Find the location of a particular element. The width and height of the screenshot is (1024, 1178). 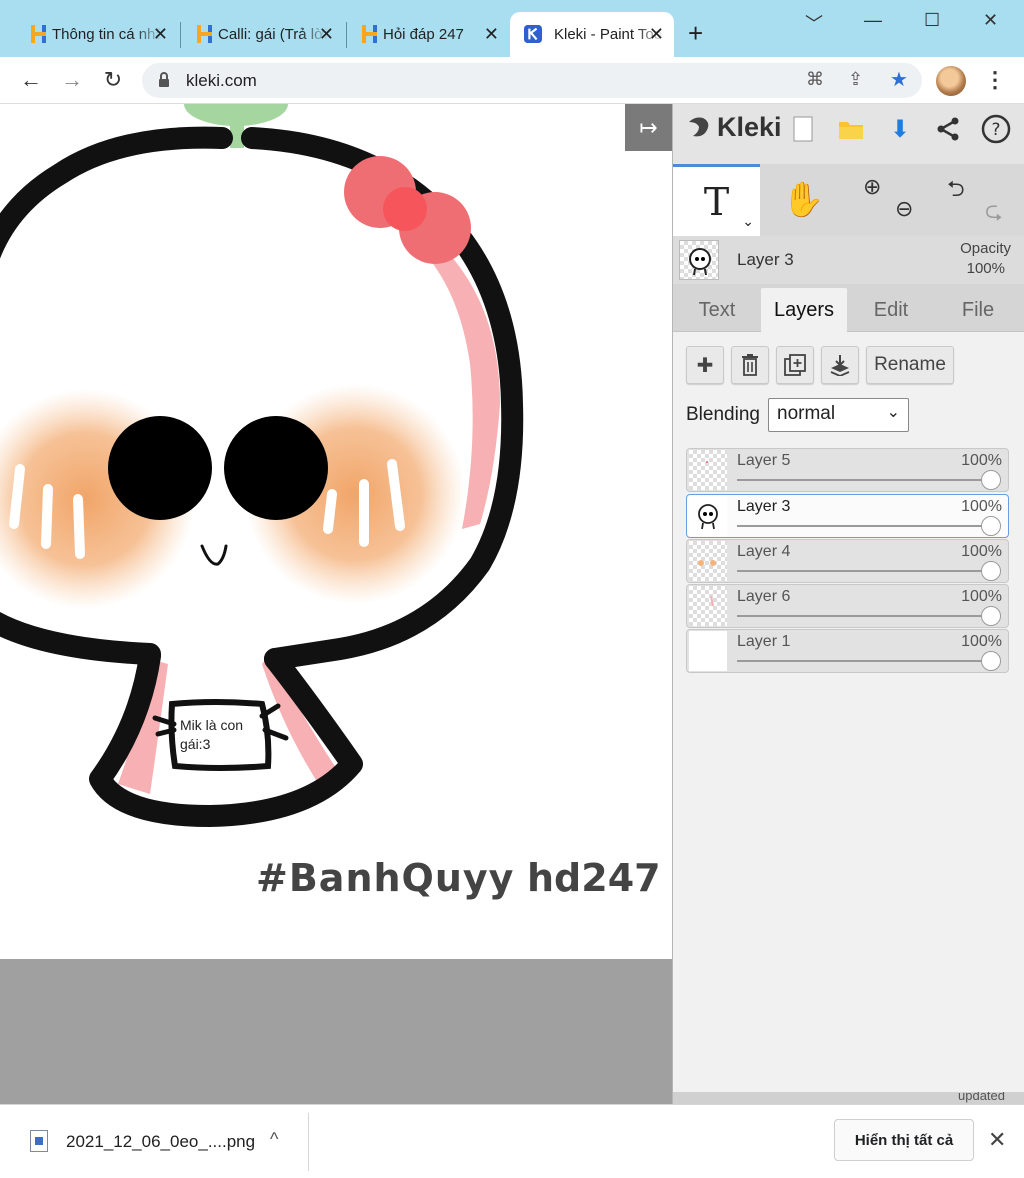

zoom-in-icon: ⊕ is located at coordinates (872, 187).